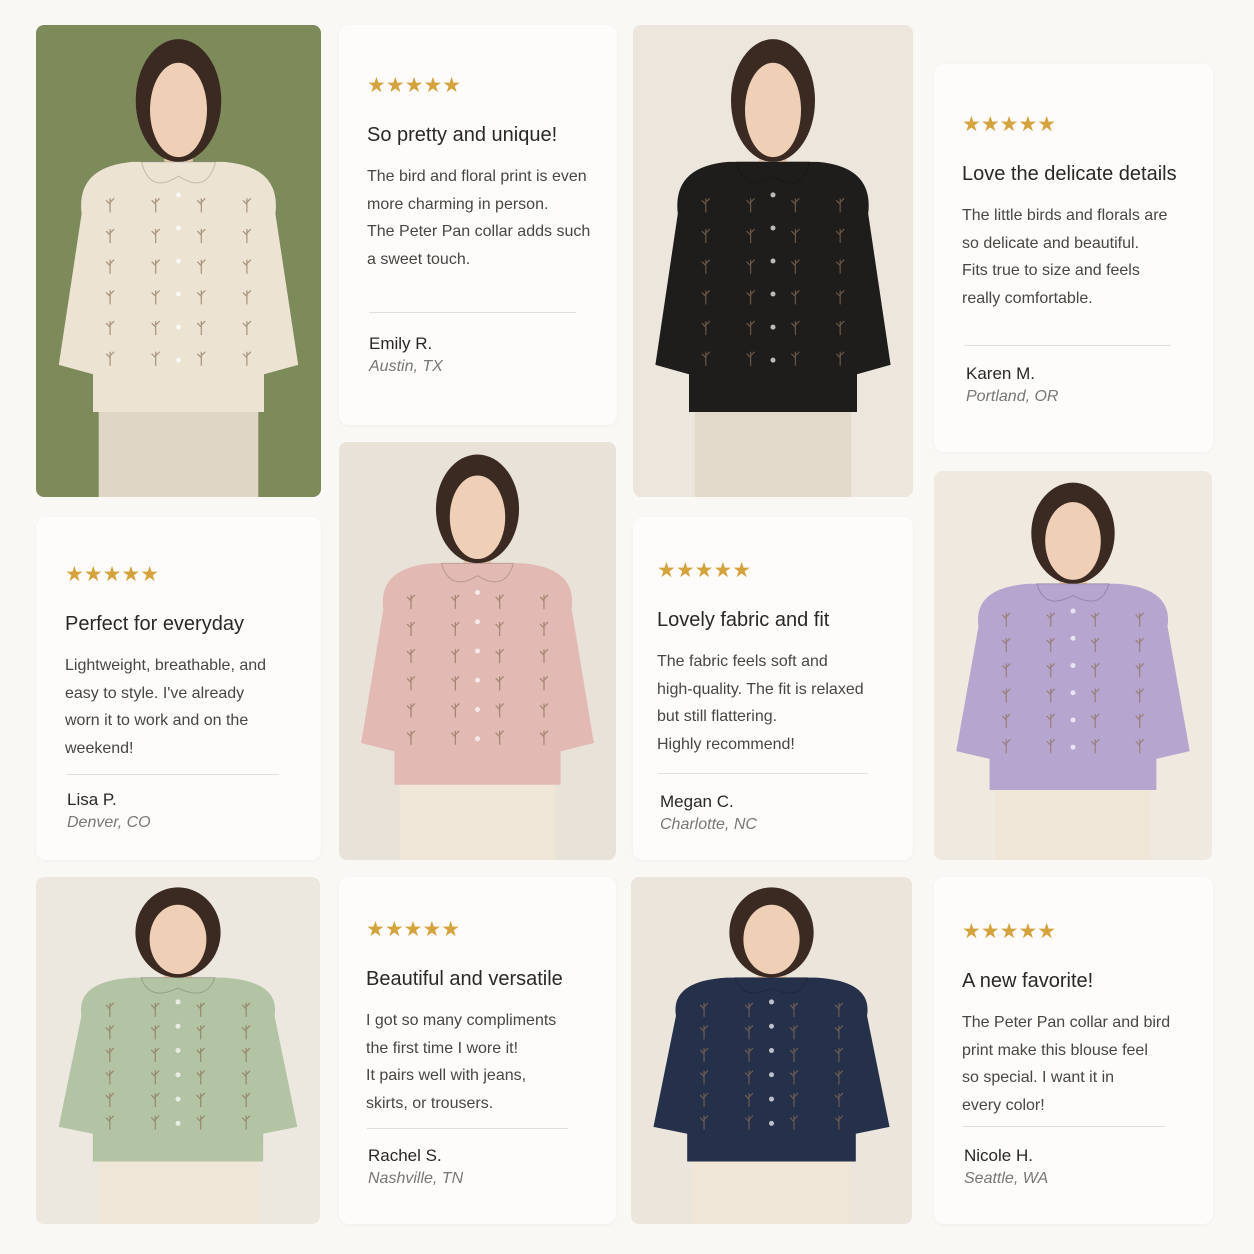 This screenshot has height=1254, width=1254. Describe the element at coordinates (416, 1178) in the screenshot. I see `reviewer-location: Nashville, TN` at that location.